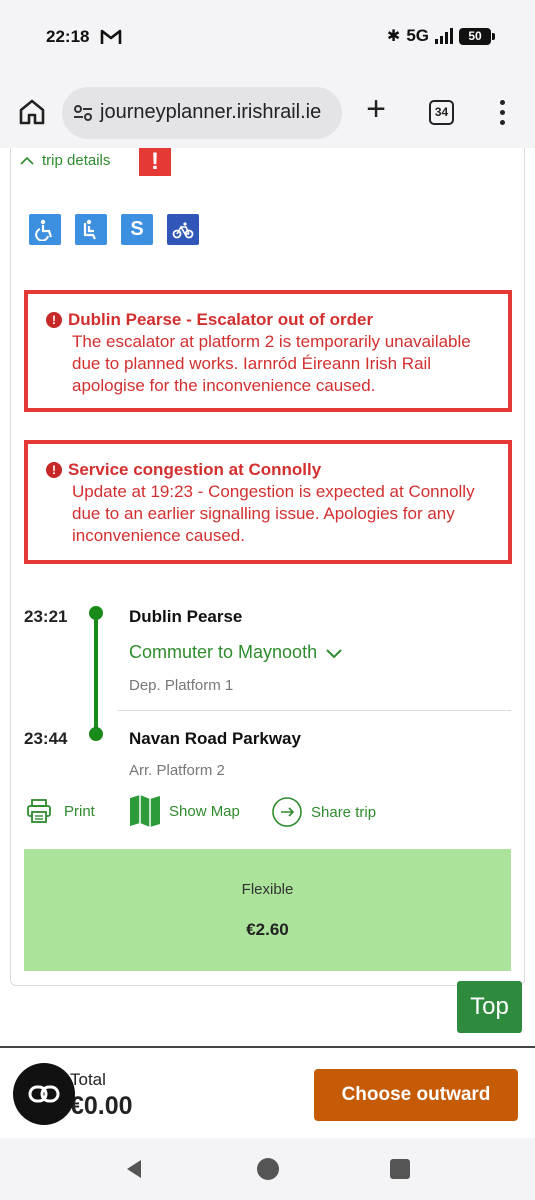  Describe the element at coordinates (83, 113) in the screenshot. I see `site-settings-icon` at that location.